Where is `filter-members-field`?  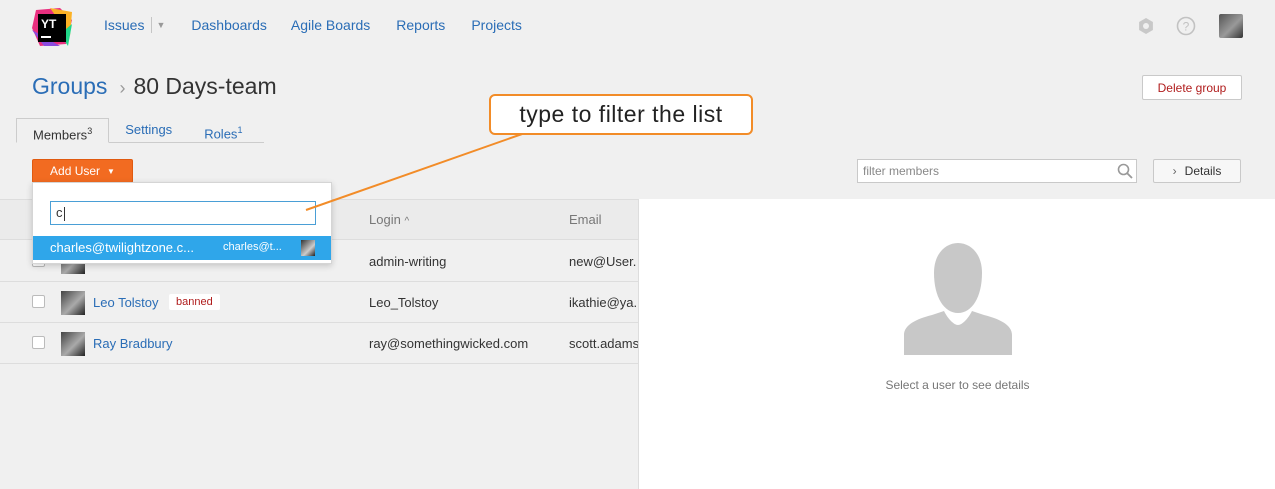 filter-members-field is located at coordinates (997, 171).